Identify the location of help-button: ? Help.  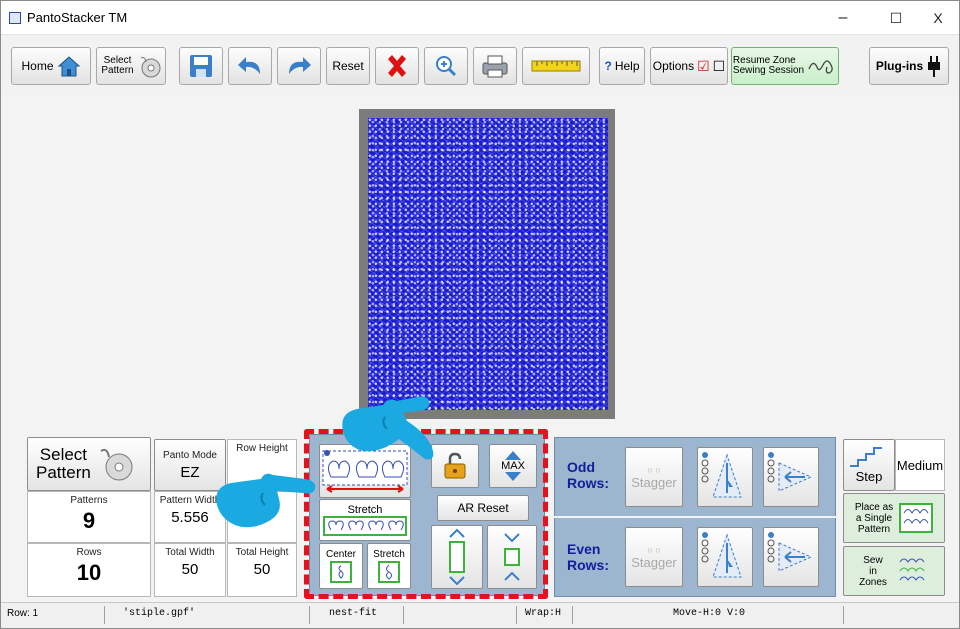
(622, 66).